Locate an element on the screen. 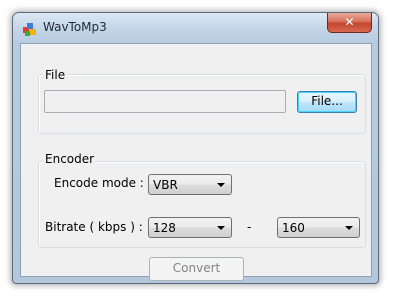  close-icon: ✕ is located at coordinates (349, 22).